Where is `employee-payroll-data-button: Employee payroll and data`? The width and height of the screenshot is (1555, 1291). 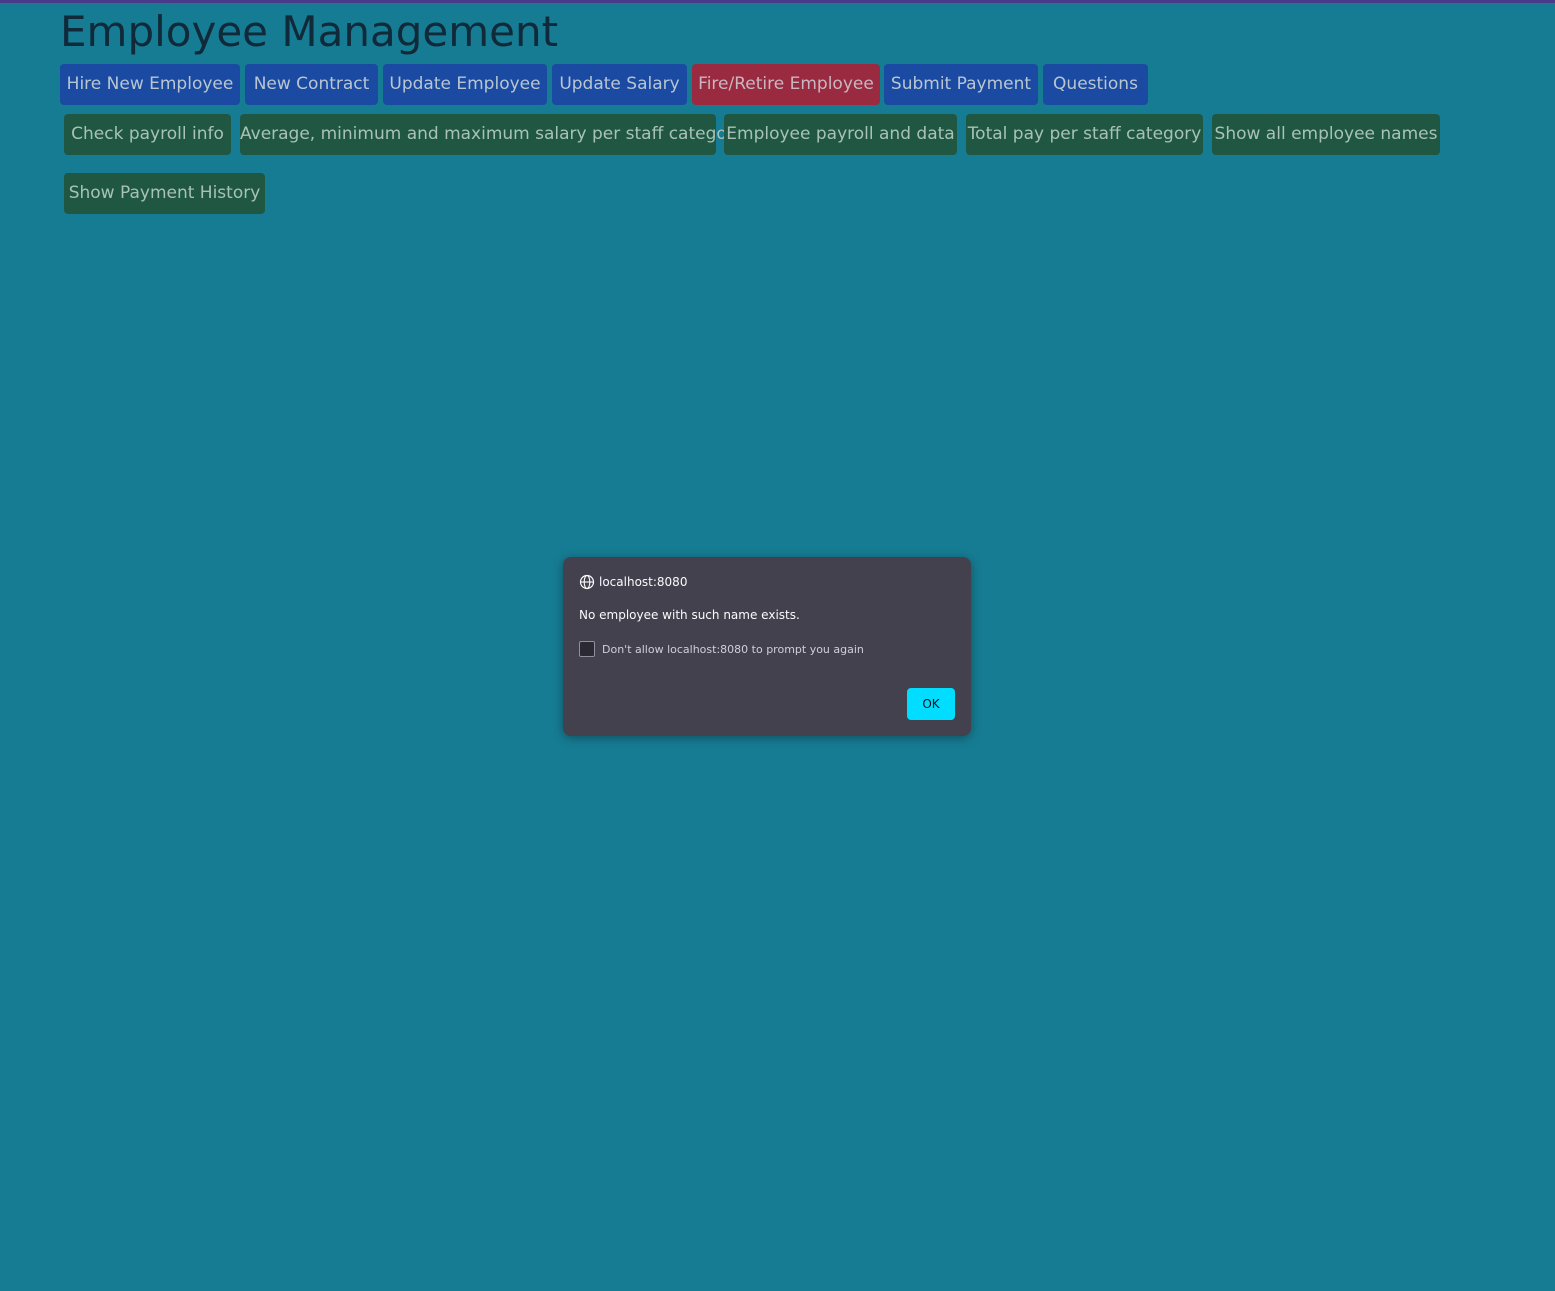 employee-payroll-data-button: Employee payroll and data is located at coordinates (840, 134).